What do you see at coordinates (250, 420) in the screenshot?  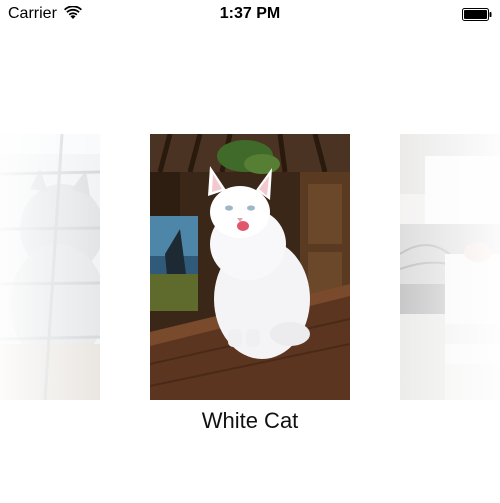 I see `carousel-caption-current: White Cat` at bounding box center [250, 420].